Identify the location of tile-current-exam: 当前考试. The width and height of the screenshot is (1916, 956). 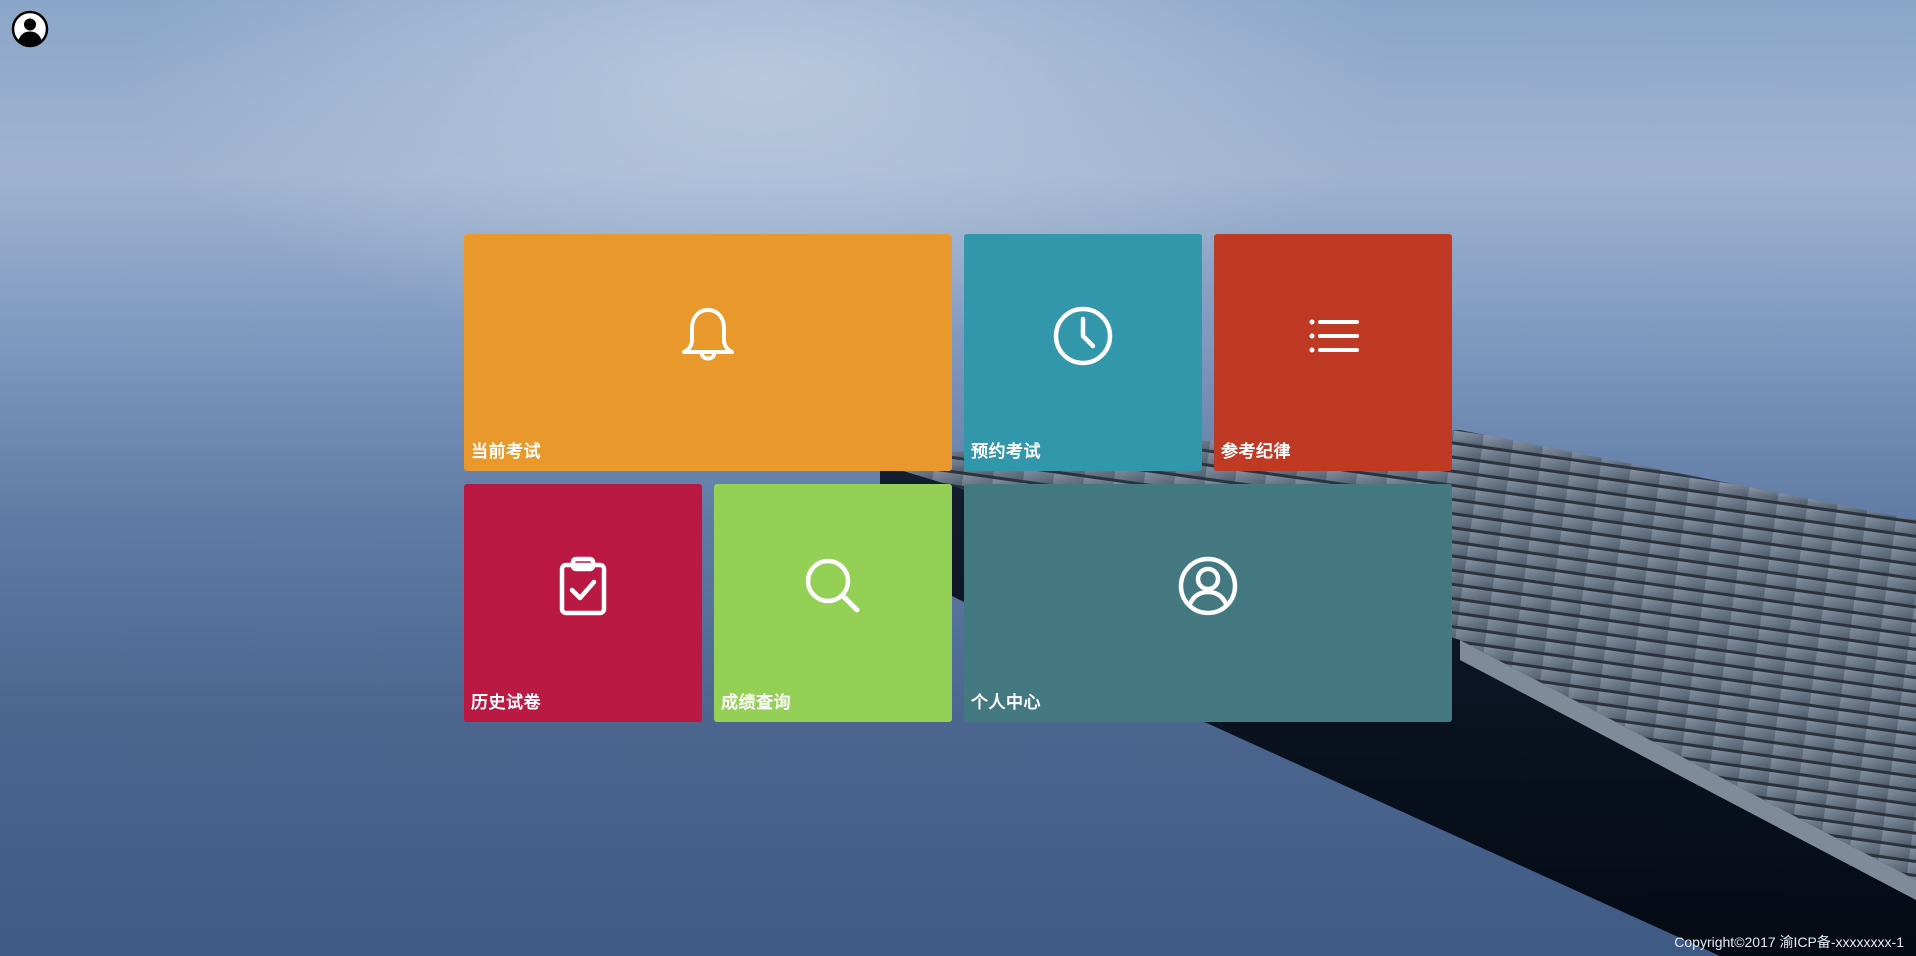
(708, 352).